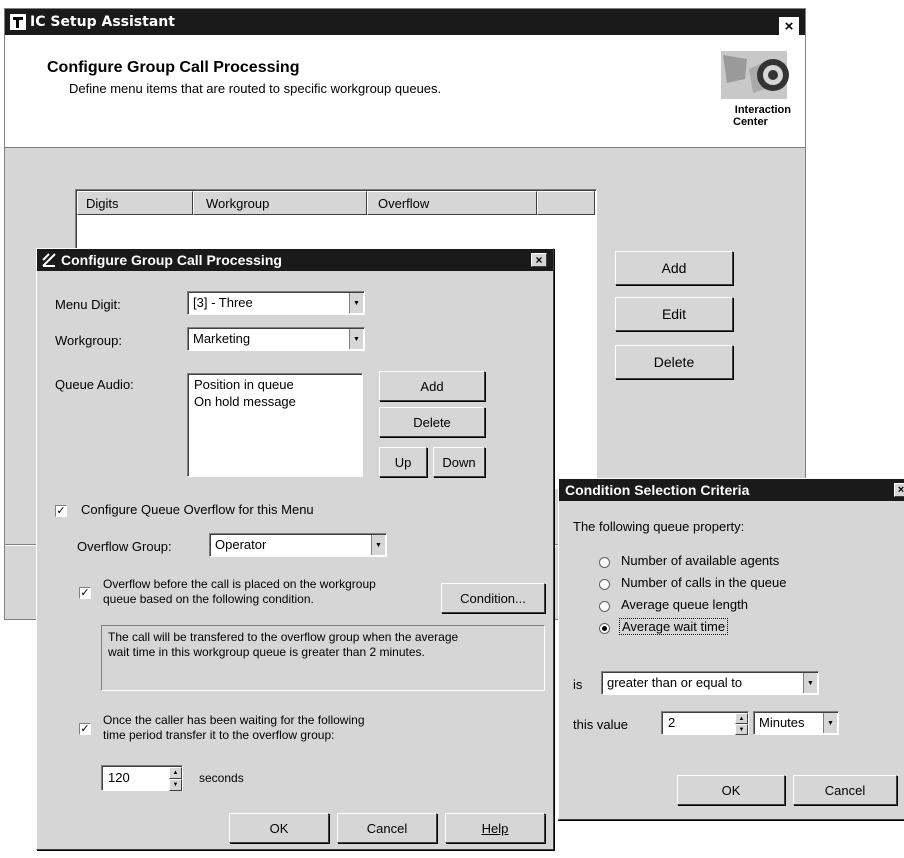 The height and width of the screenshot is (858, 904). Describe the element at coordinates (221, 778) in the screenshot. I see `seconds-label: seconds` at that location.